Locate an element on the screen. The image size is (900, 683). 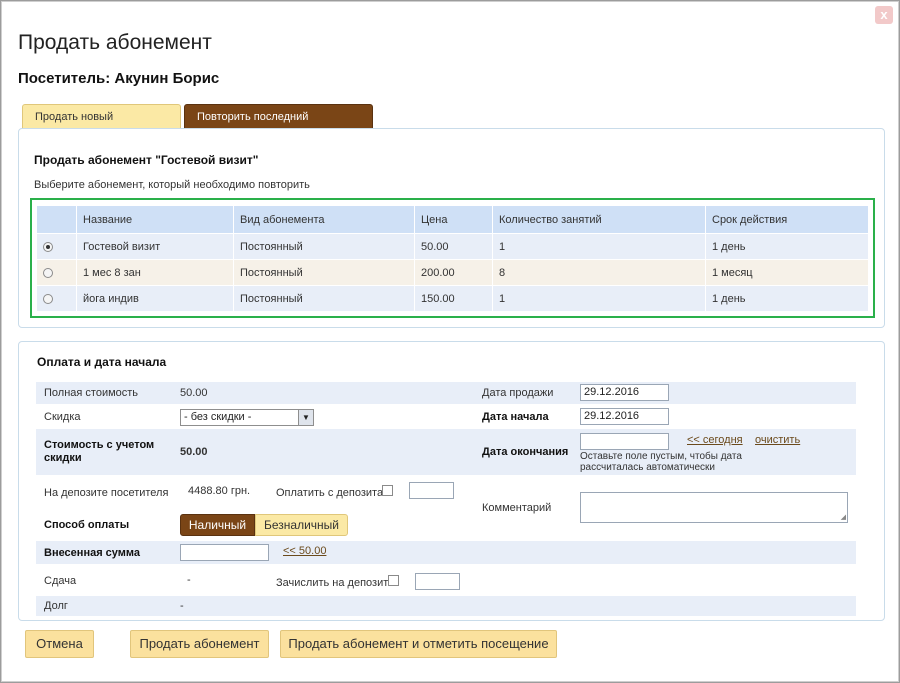
deposit-value: 4488.80 грн. is located at coordinates (219, 491).